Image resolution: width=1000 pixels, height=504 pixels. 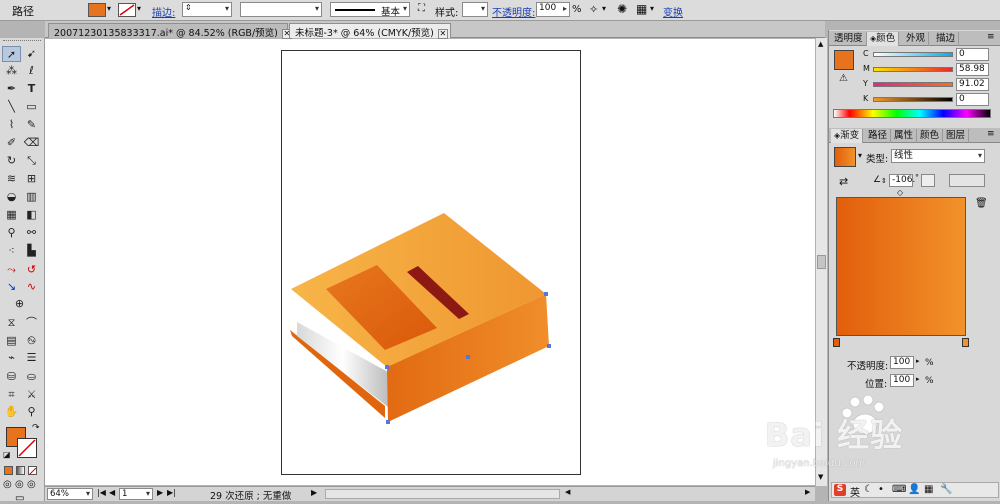 What do you see at coordinates (136, 494) in the screenshot?
I see `artboard-number-dropdown: 1 ▾` at bounding box center [136, 494].